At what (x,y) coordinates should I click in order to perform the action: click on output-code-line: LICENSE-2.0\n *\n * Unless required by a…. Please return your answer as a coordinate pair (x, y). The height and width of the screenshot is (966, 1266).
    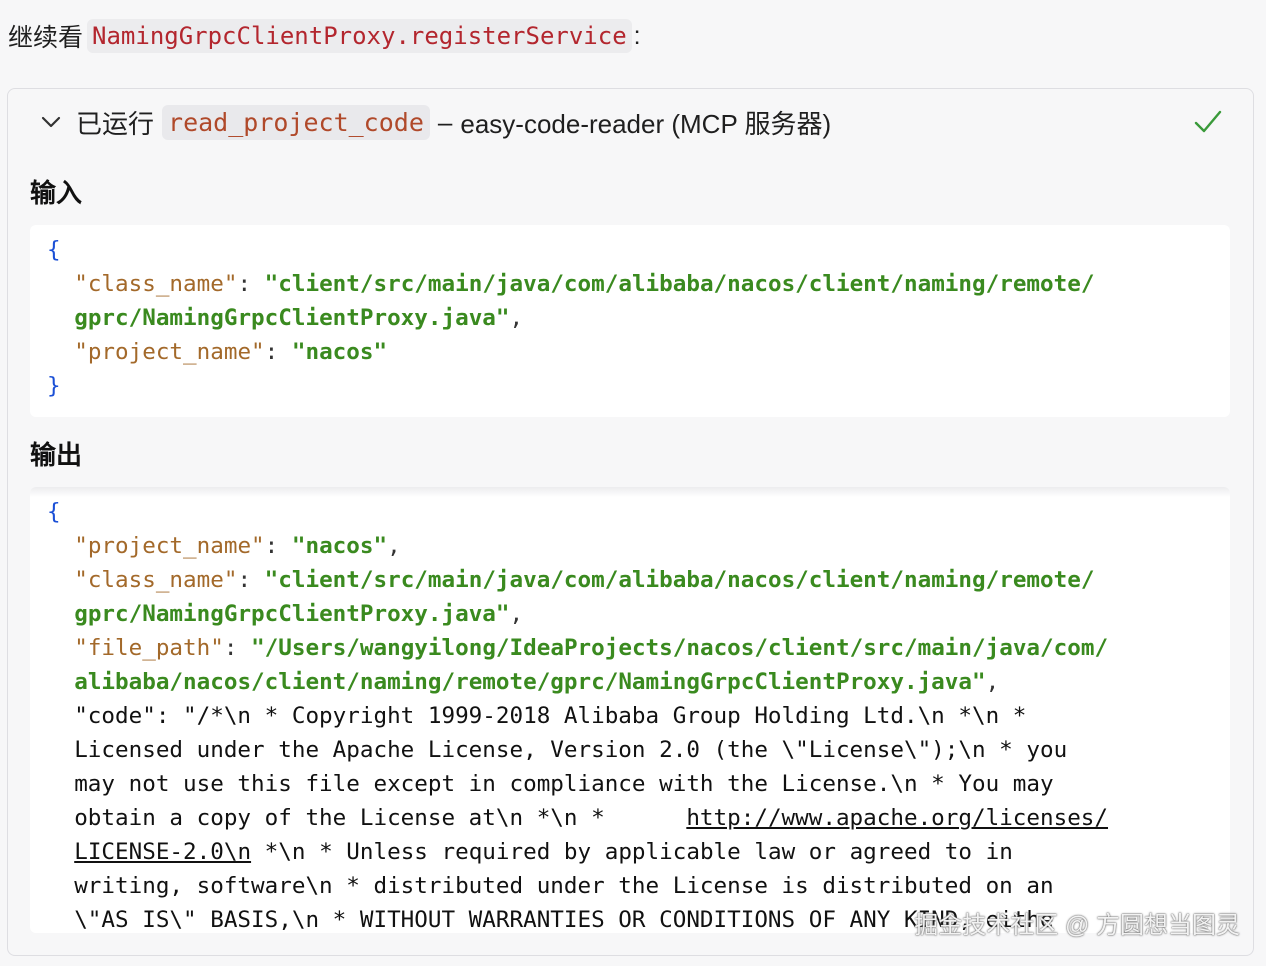
    Looking at the image, I should click on (618, 852).